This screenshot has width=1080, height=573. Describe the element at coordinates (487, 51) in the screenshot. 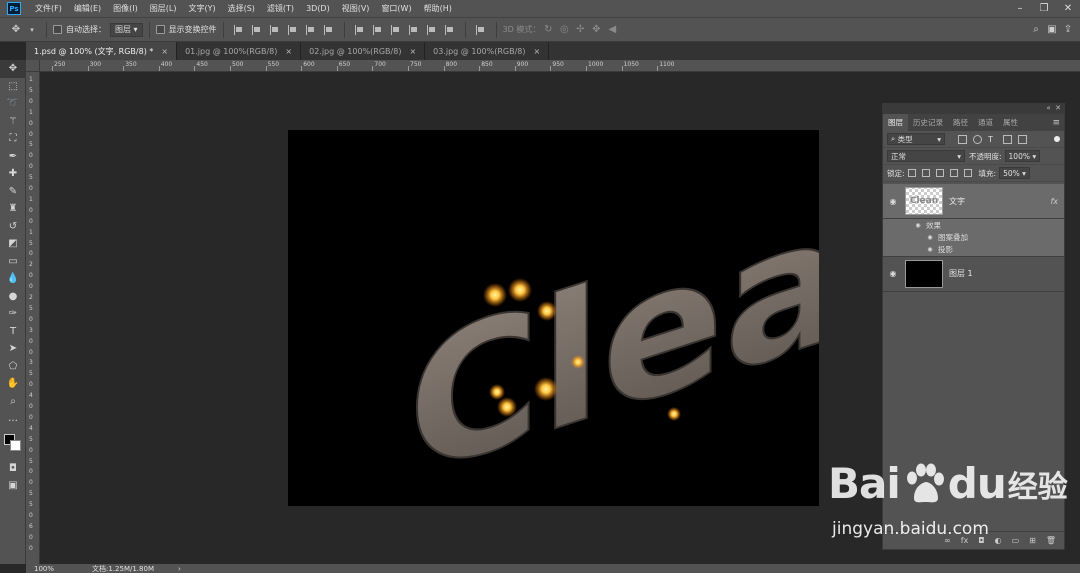

I see `tab-03jpg: 03.jpg @ 100%(RGB/8) ×` at that location.